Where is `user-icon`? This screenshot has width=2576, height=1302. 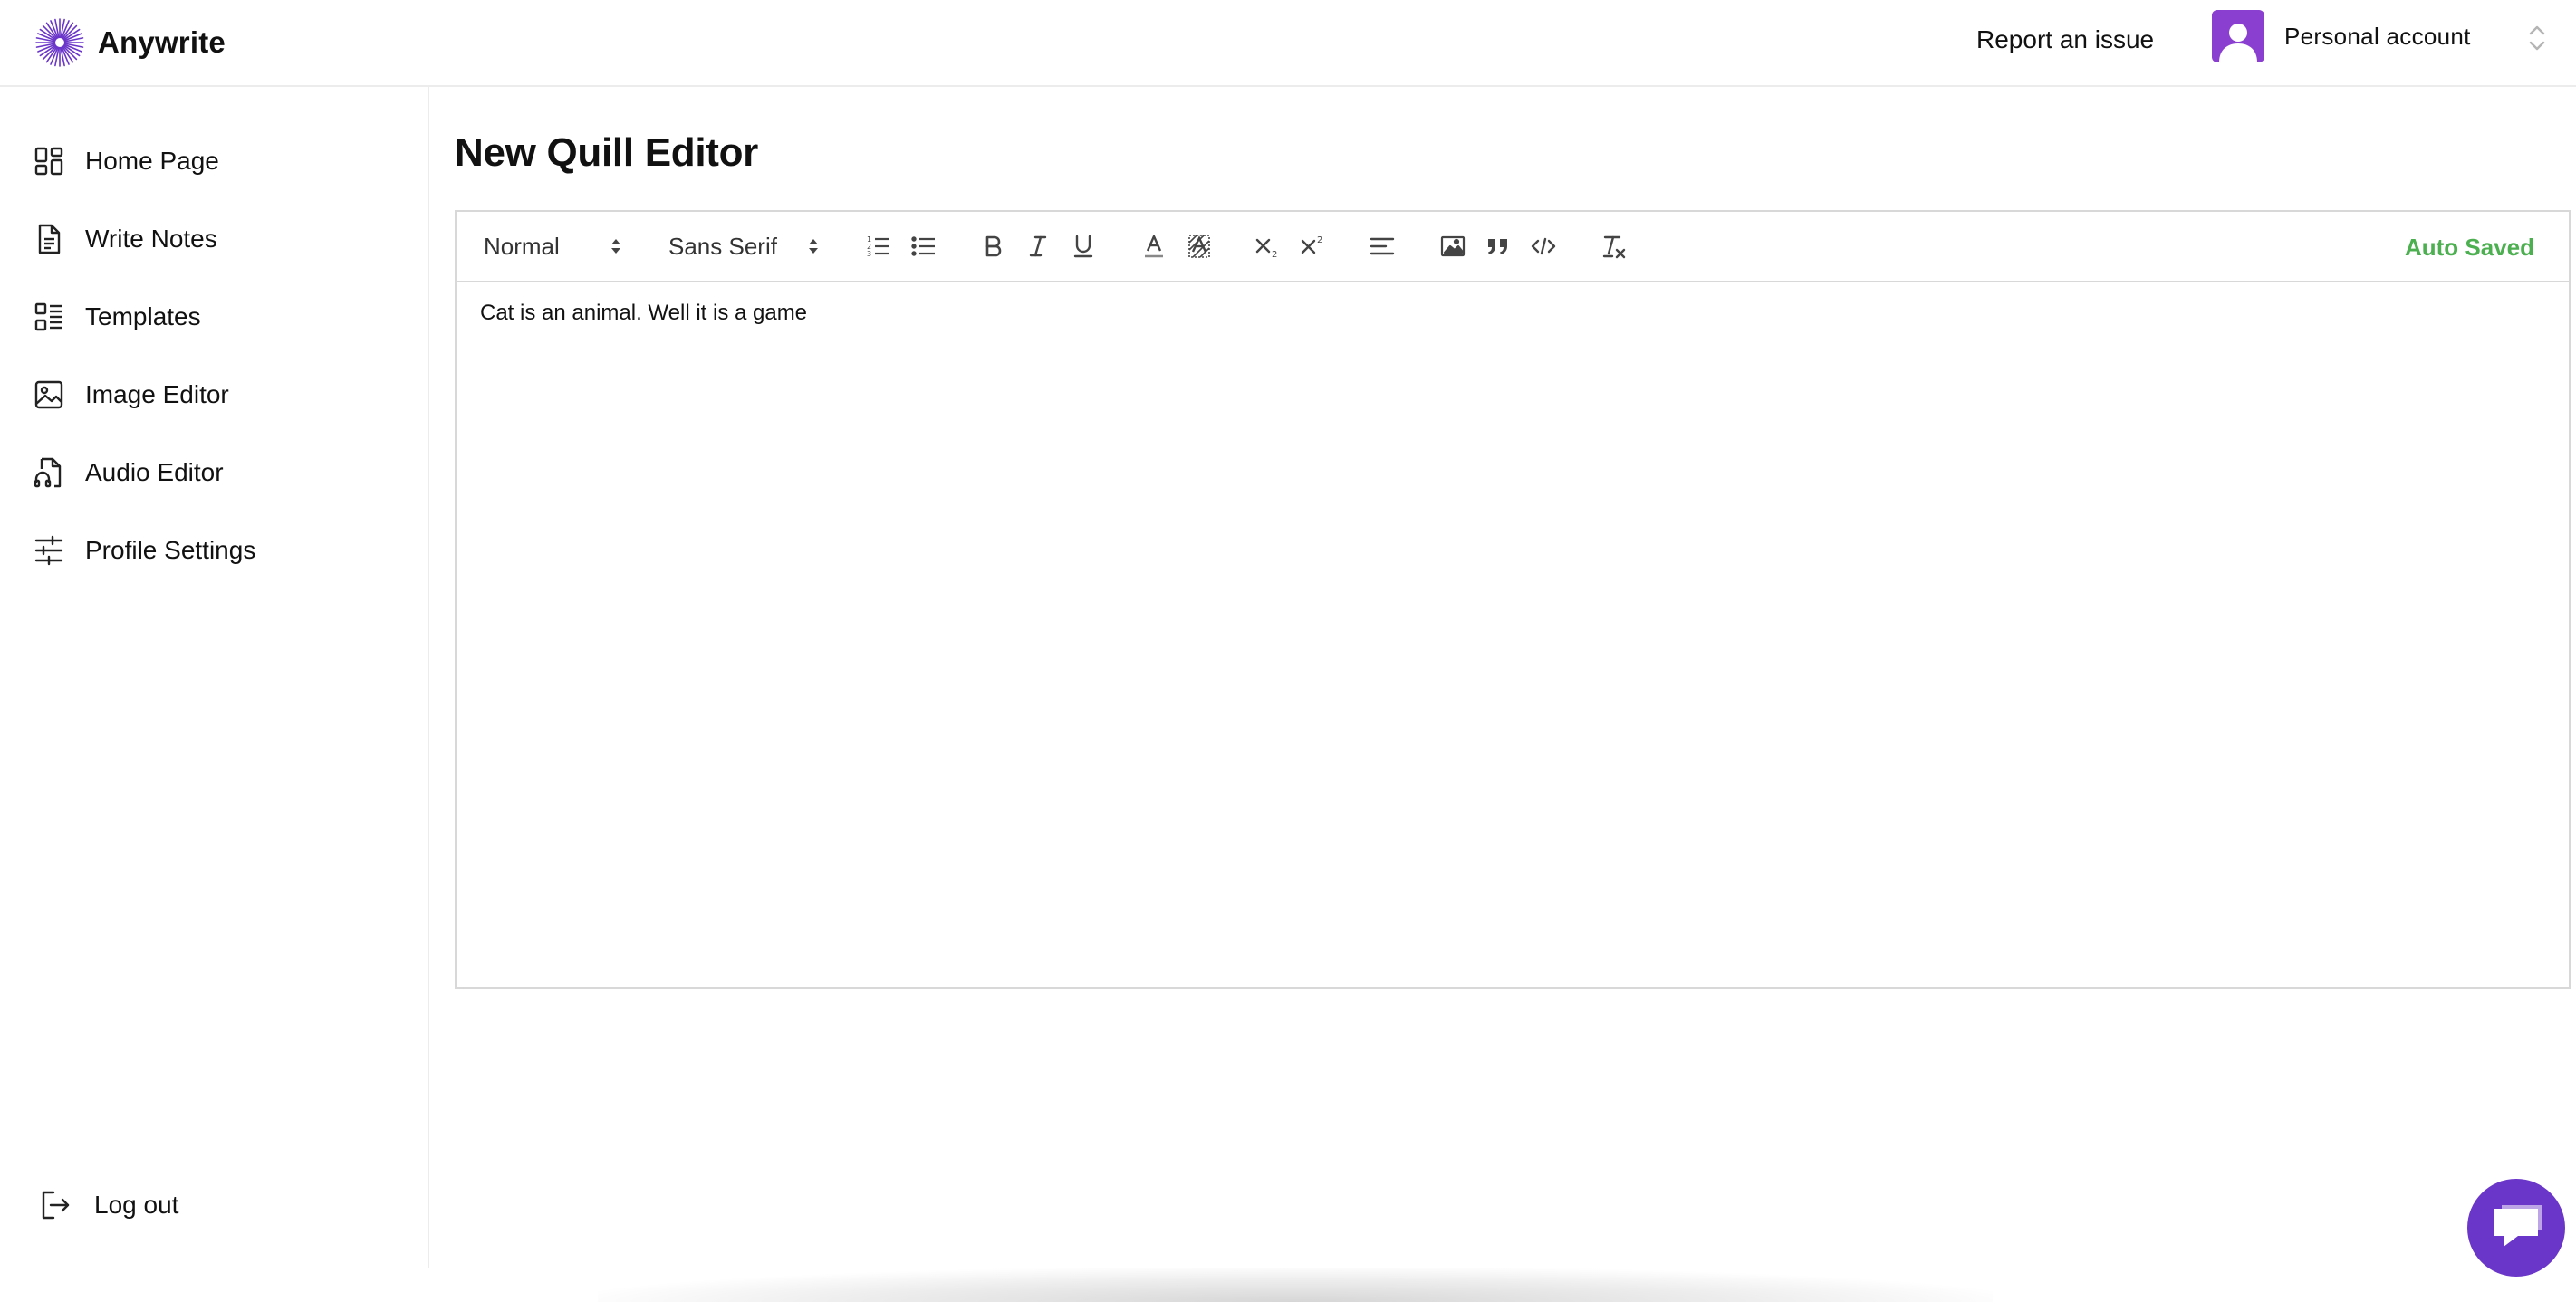
user-icon is located at coordinates (2238, 43).